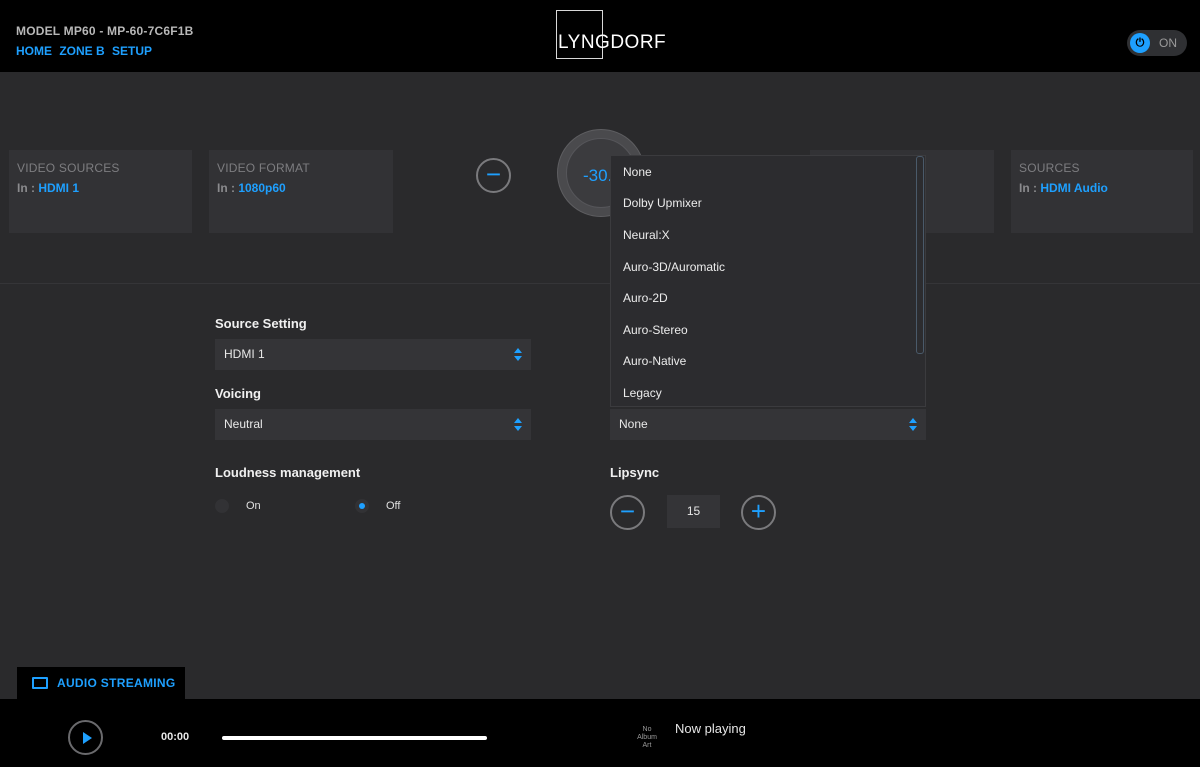 This screenshot has width=1200, height=767. I want to click on main-nav: HOME ZONE B SETUP, so click(86, 51).